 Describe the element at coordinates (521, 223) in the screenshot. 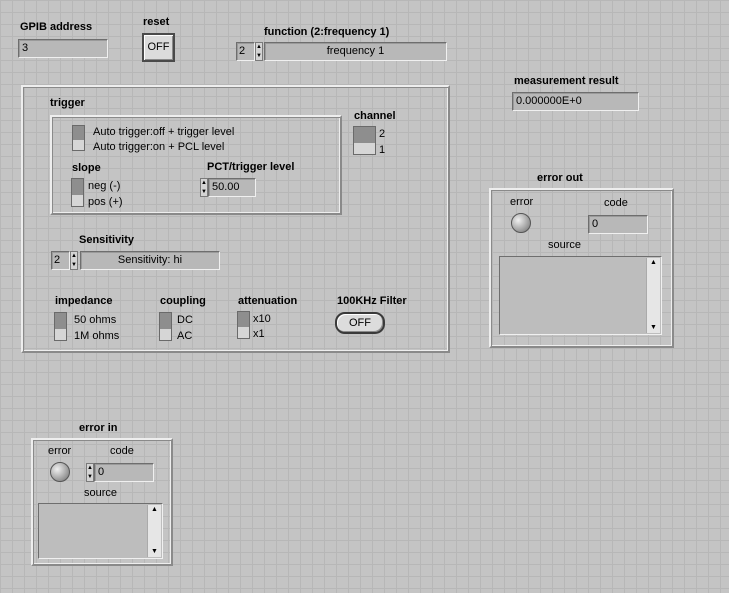

I see `error-out-status-led-icon` at that location.